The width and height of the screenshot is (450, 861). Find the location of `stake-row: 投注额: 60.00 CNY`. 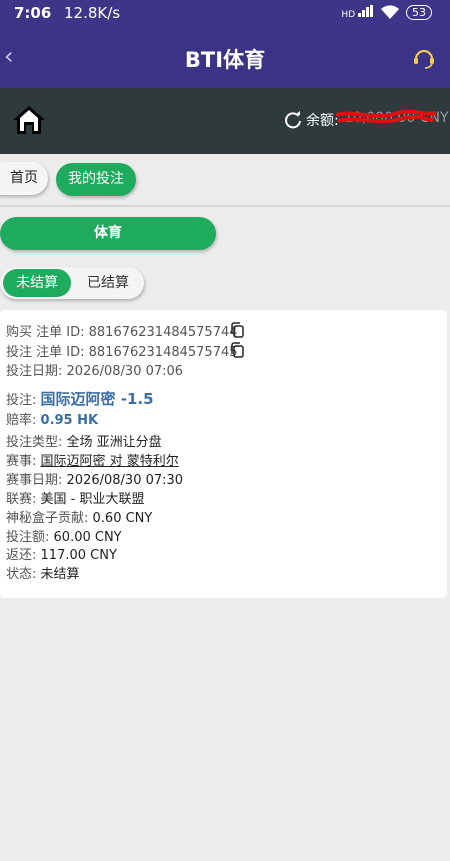

stake-row: 投注额: 60.00 CNY is located at coordinates (64, 537).